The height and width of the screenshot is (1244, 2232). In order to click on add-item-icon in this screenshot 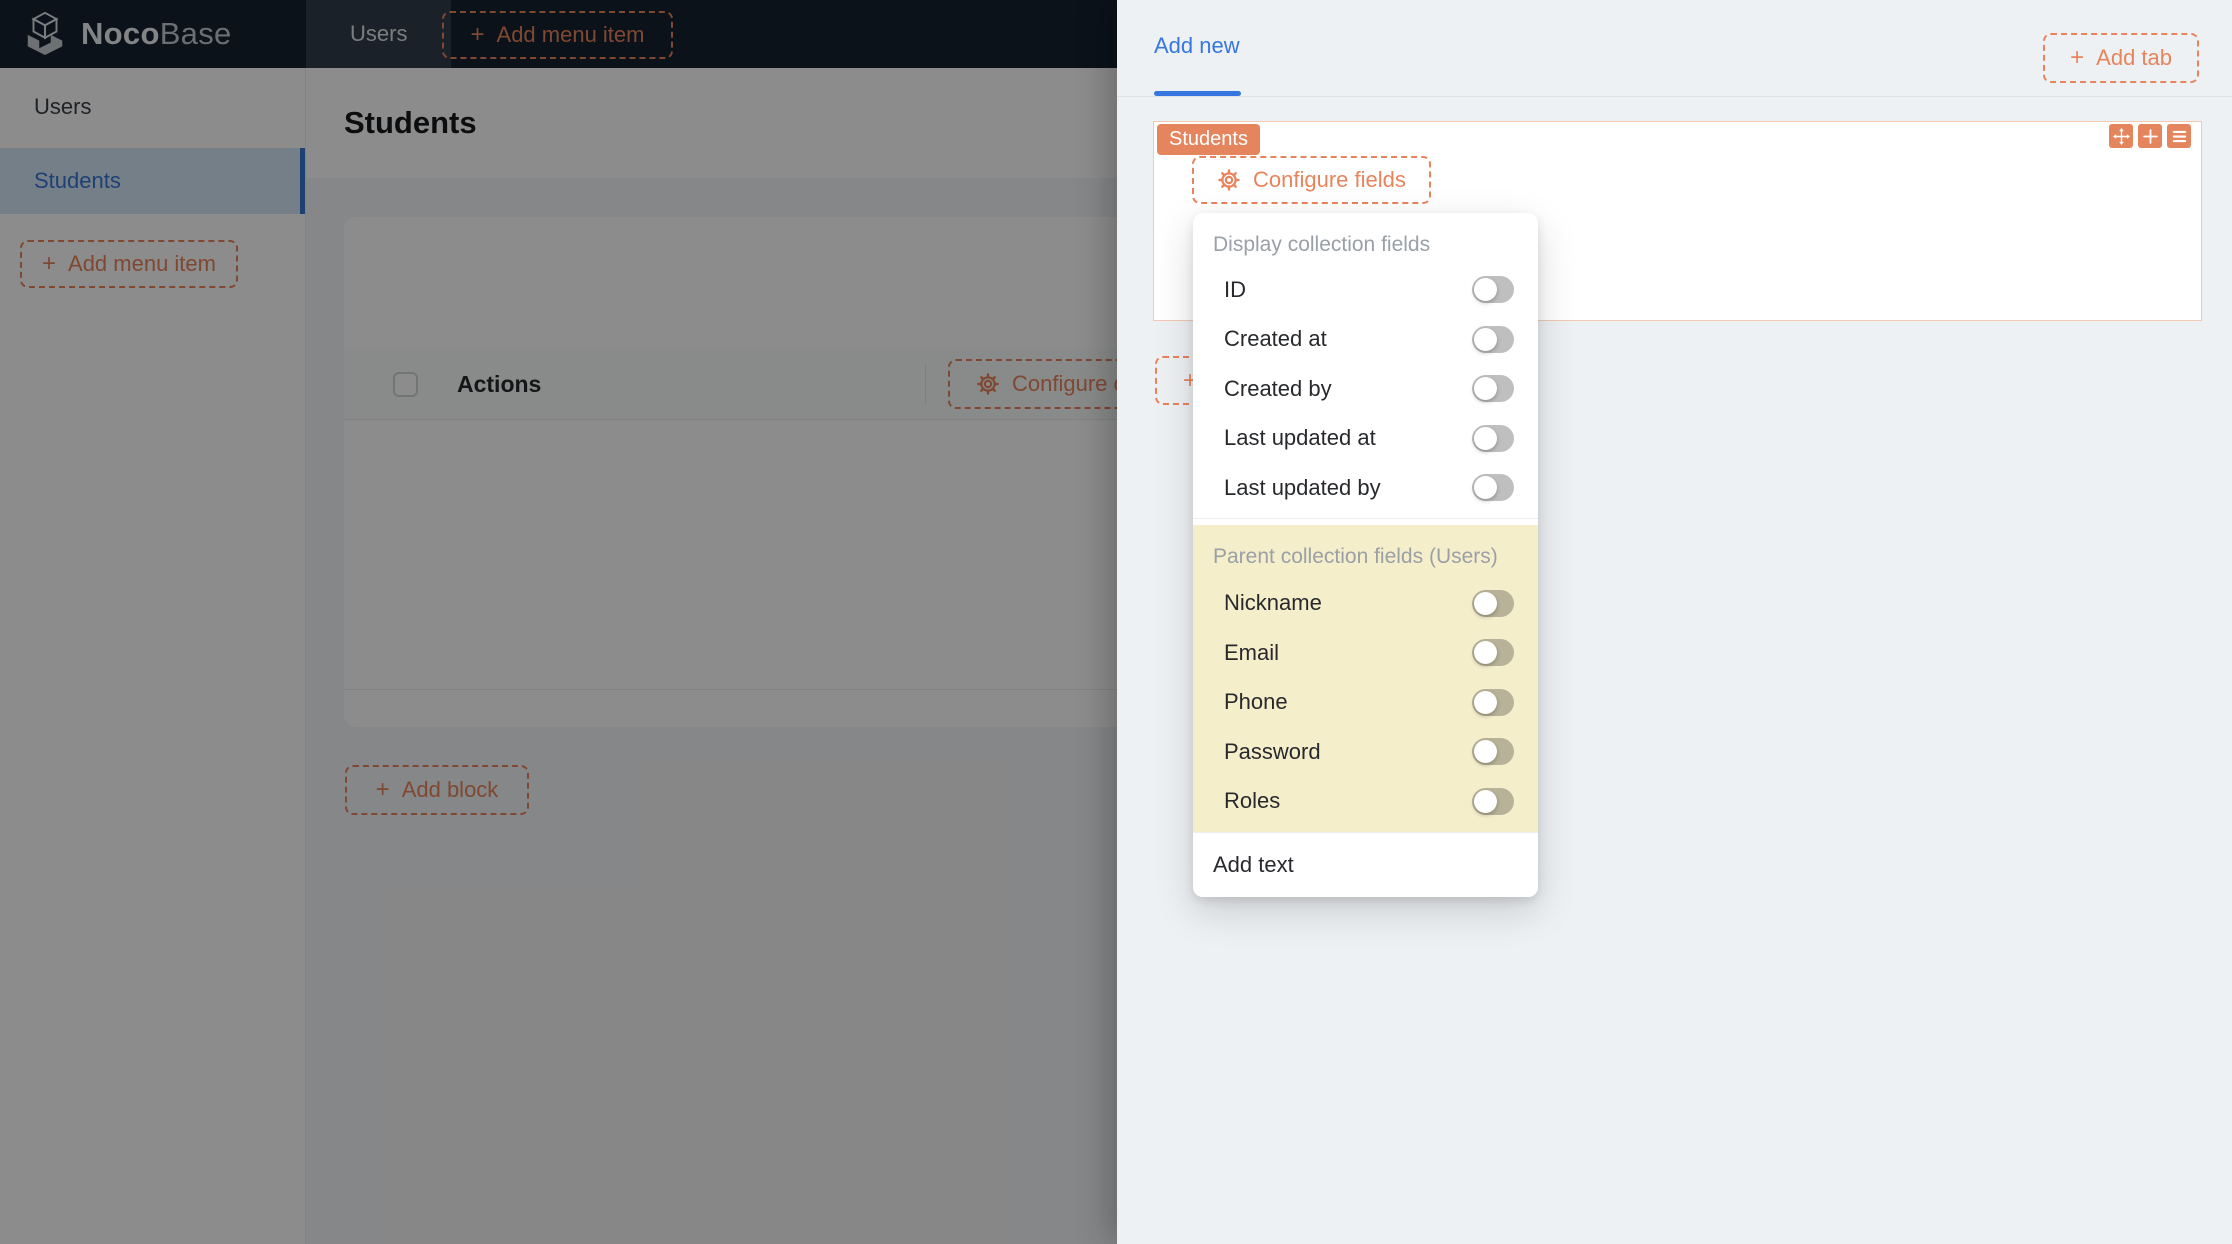, I will do `click(2150, 136)`.